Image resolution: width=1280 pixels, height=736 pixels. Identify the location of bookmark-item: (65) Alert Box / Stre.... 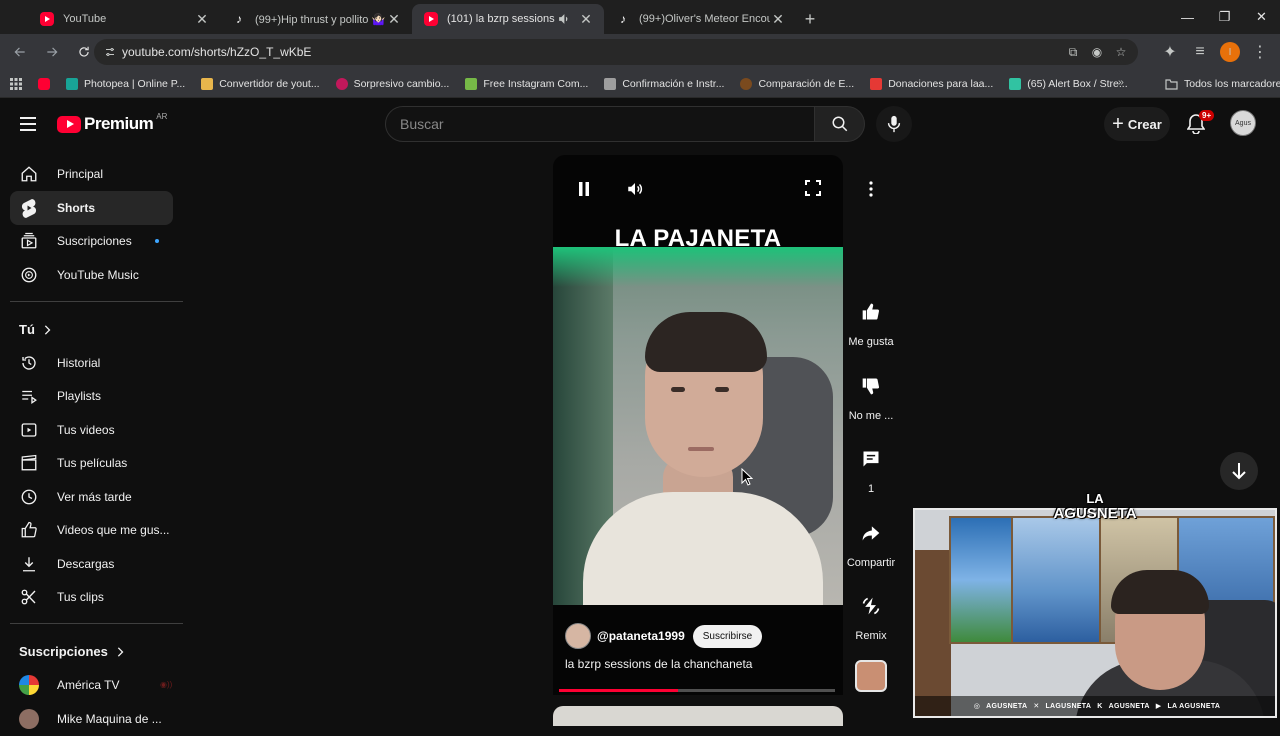
(1068, 83).